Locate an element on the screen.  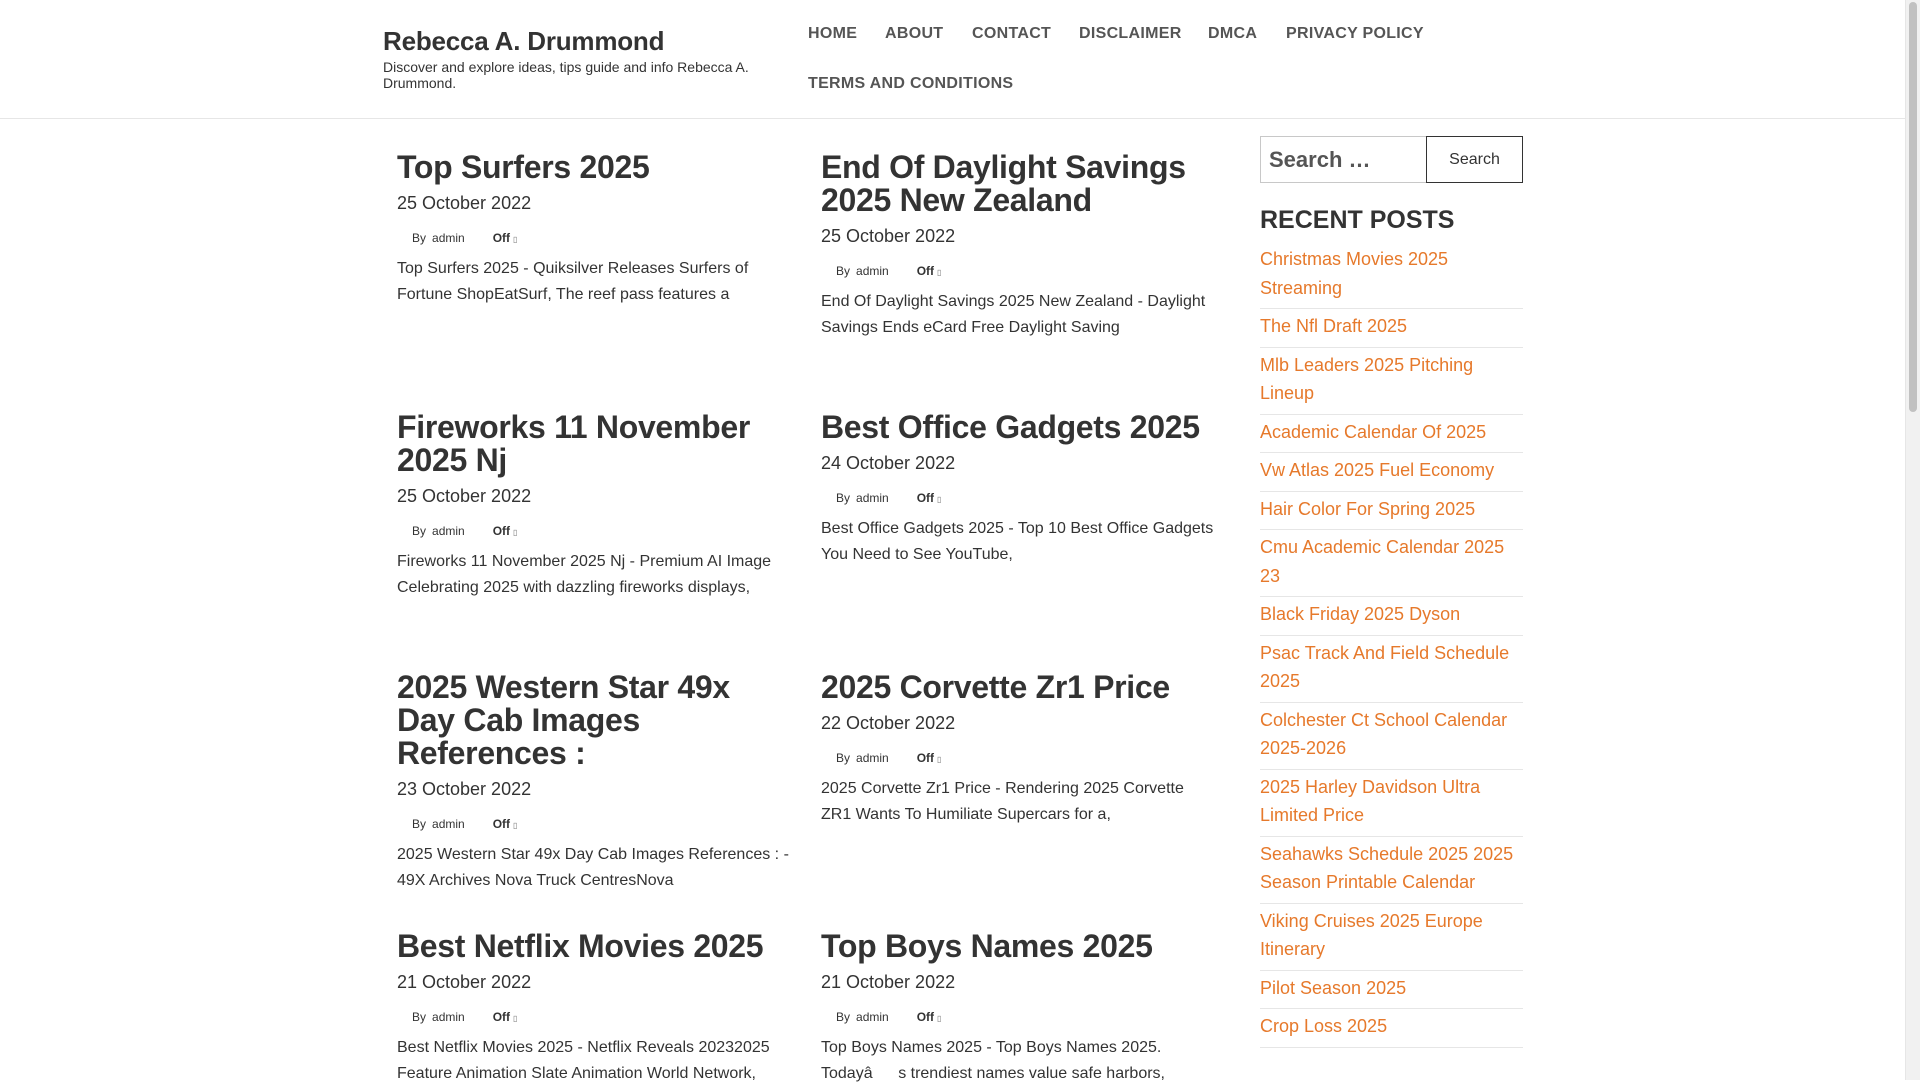
recent-post-link: Pilot Season 2025 is located at coordinates (1333, 988).